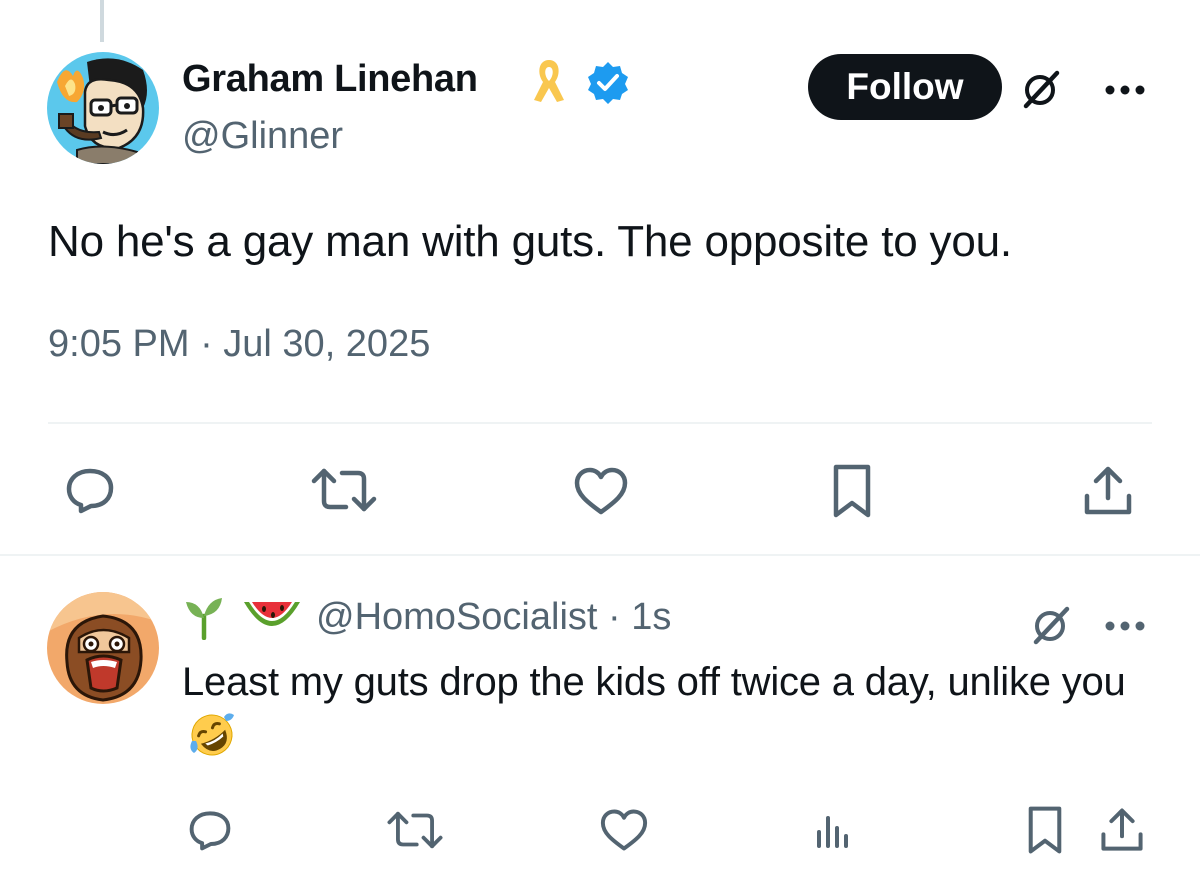 This screenshot has height=884, width=1200. I want to click on watermelon-emoji, so click(272, 614).